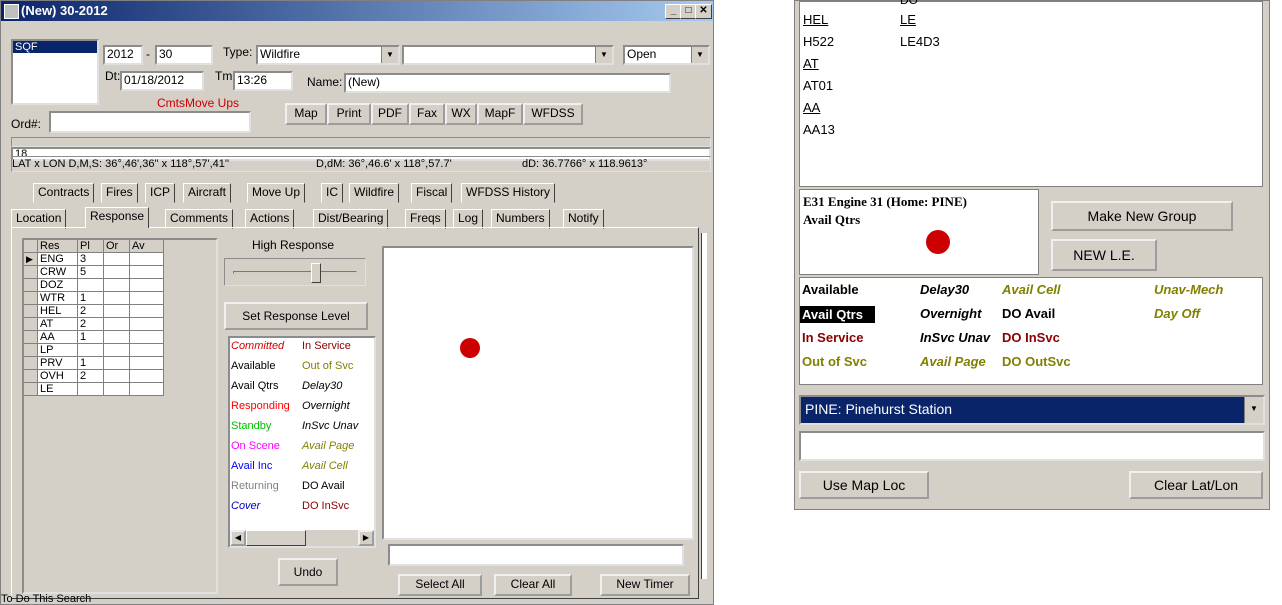 The image size is (1282, 605). Describe the element at coordinates (520, 219) in the screenshot. I see `tab-numbers: Numbers` at that location.